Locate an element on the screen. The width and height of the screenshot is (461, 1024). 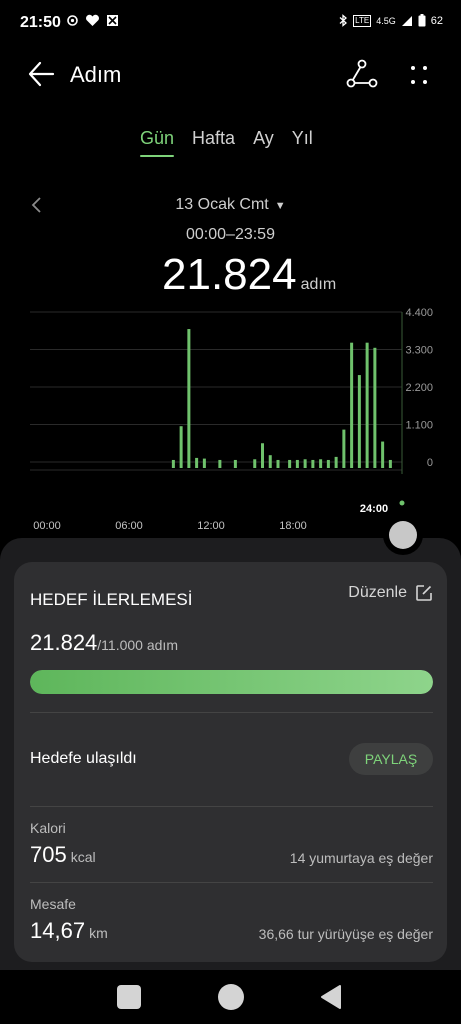
status-system-icons: LTE 4.5G 62 is located at coordinates (390, 20).